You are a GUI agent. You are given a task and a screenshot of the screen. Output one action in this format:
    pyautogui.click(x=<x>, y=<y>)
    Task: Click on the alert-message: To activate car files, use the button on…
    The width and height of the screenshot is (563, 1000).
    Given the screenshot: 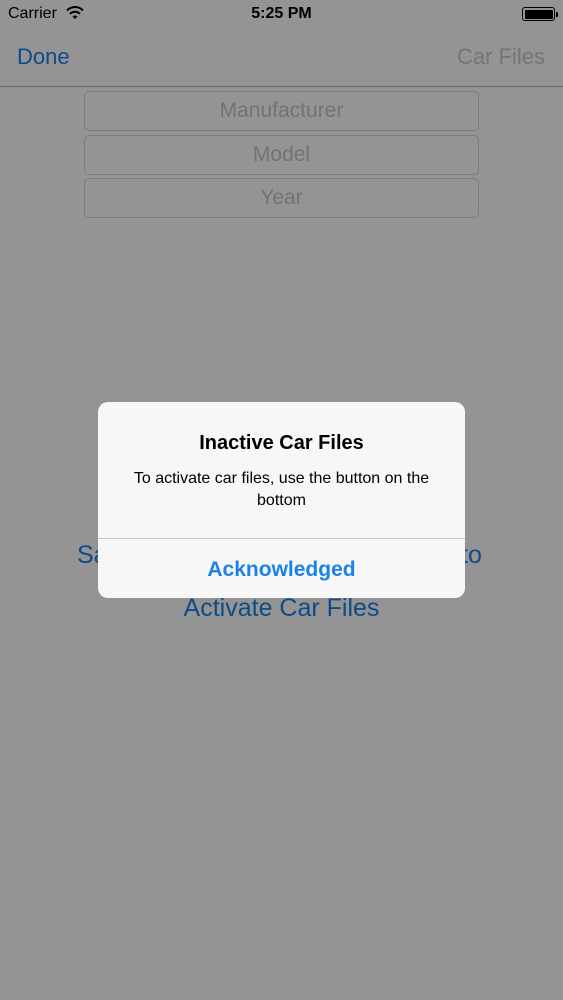 What is the action you would take?
    pyautogui.click(x=281, y=489)
    